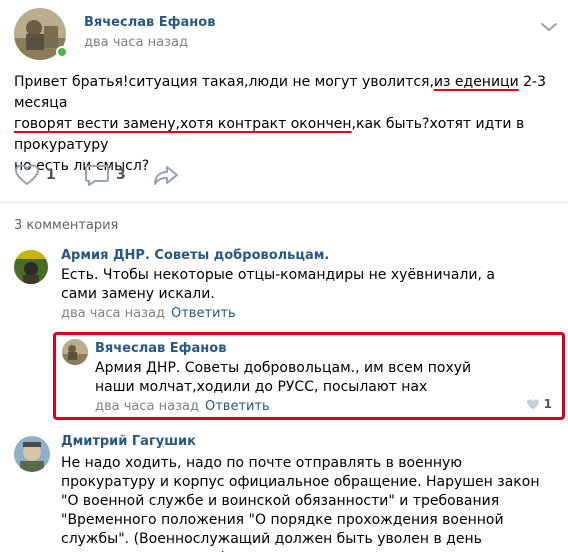  I want to click on post-text-underlined: из еденици, so click(476, 82).